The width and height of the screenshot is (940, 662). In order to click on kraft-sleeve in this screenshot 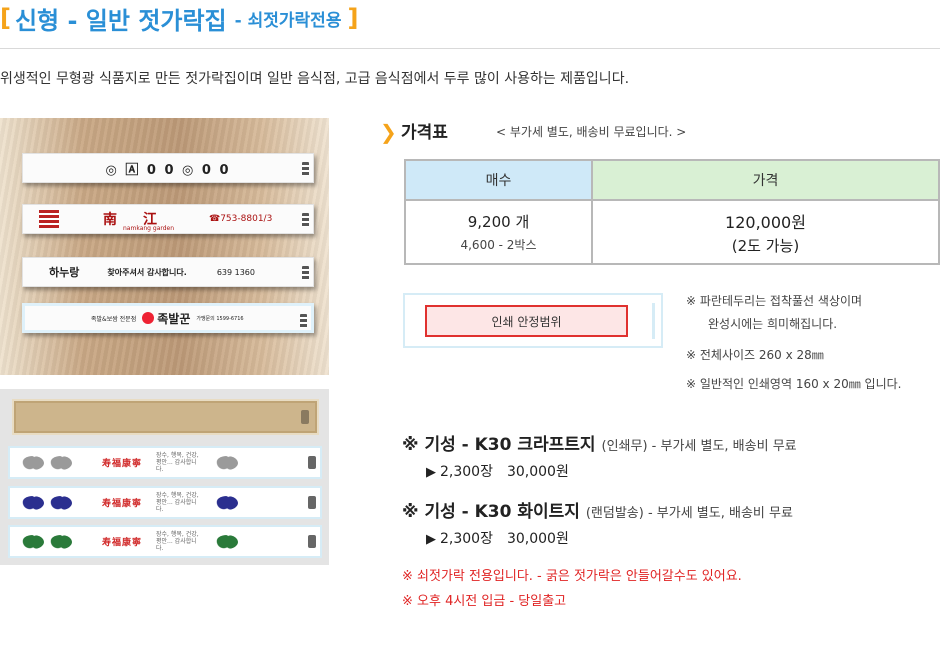, I will do `click(165, 417)`.